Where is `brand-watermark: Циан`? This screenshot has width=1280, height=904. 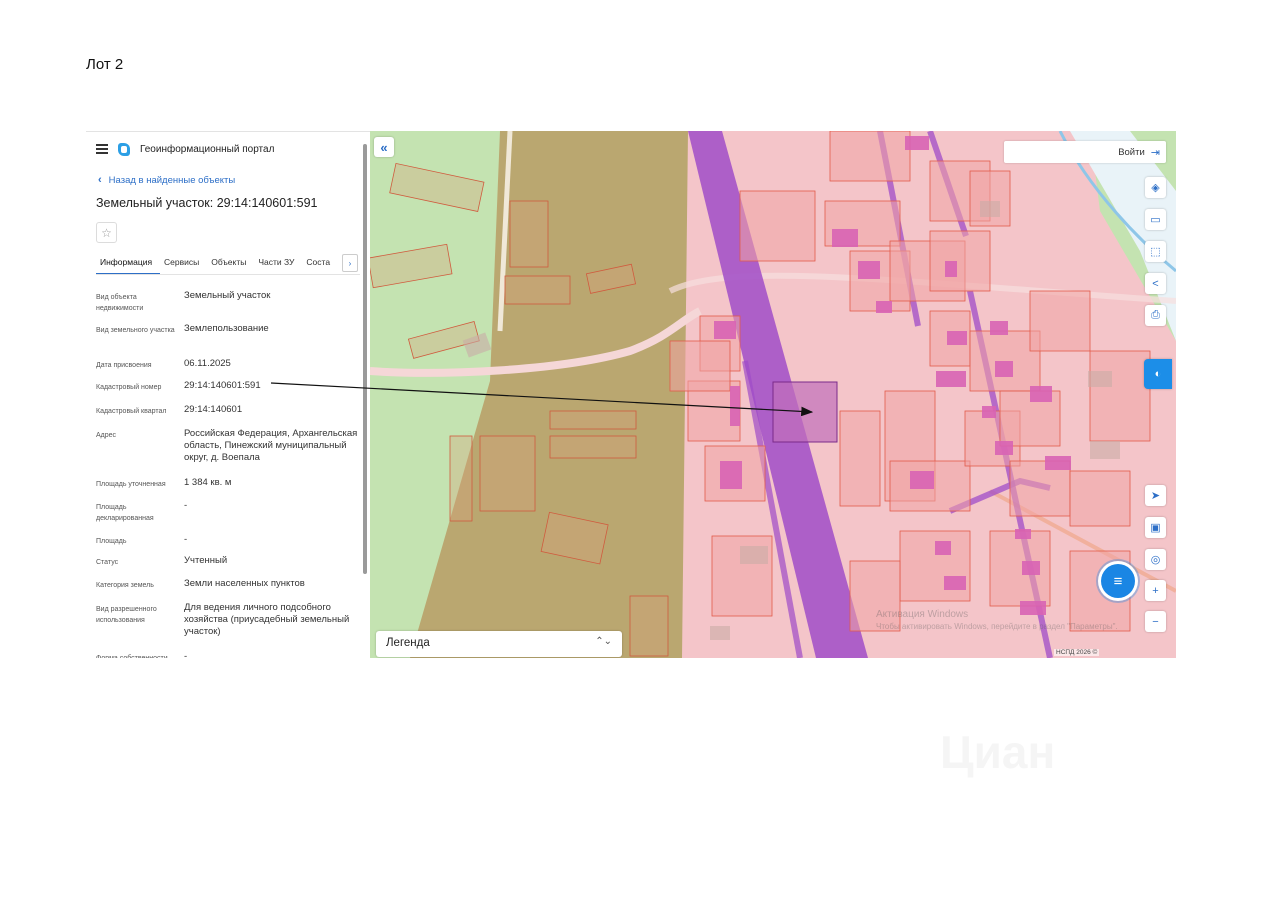 brand-watermark: Циан is located at coordinates (998, 752).